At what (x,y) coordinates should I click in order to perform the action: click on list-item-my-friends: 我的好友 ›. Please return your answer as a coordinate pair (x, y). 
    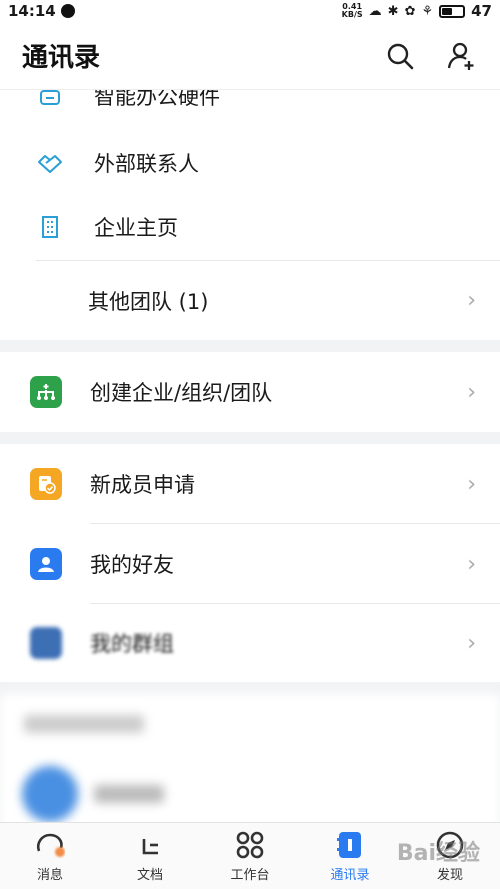
    Looking at the image, I should click on (250, 564).